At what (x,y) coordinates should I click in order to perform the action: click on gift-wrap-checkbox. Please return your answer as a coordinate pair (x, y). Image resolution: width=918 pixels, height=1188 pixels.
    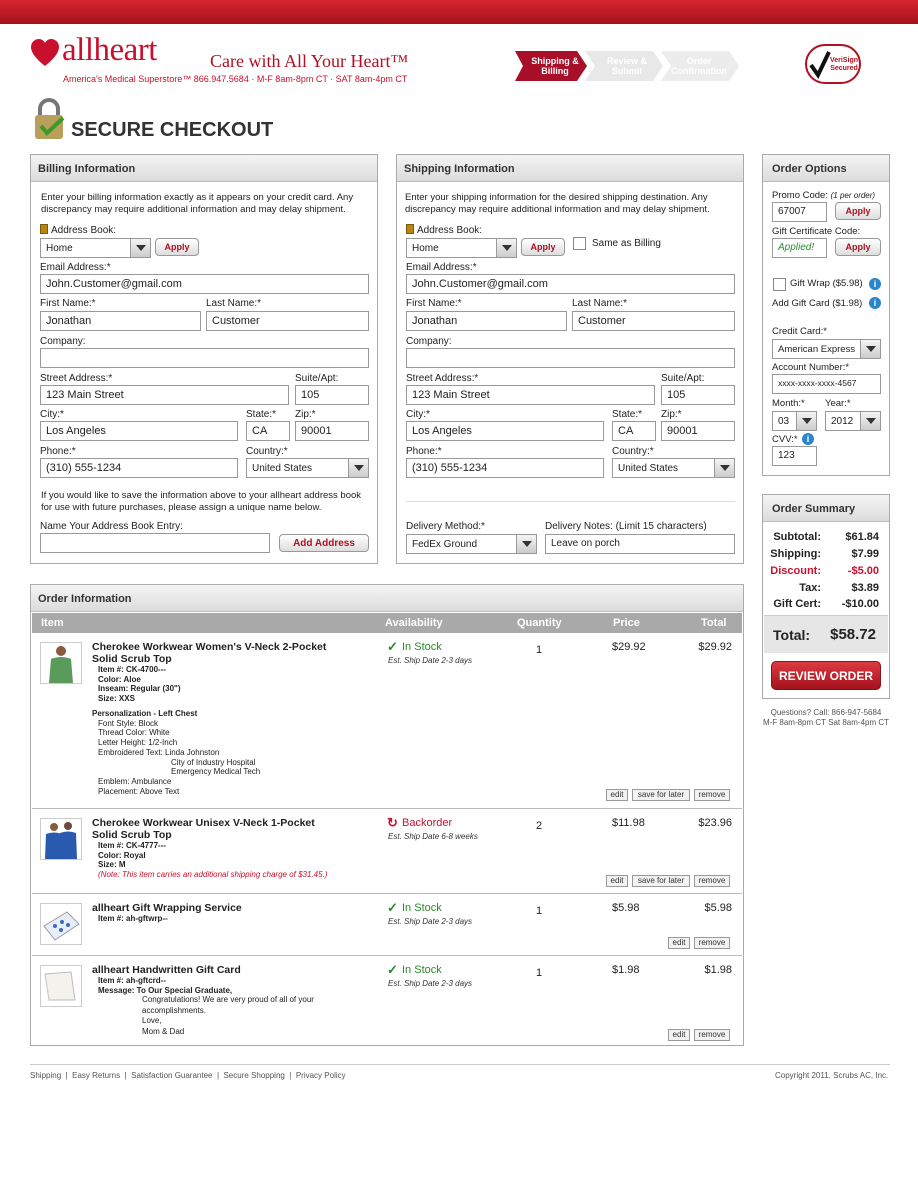
    Looking at the image, I should click on (779, 284).